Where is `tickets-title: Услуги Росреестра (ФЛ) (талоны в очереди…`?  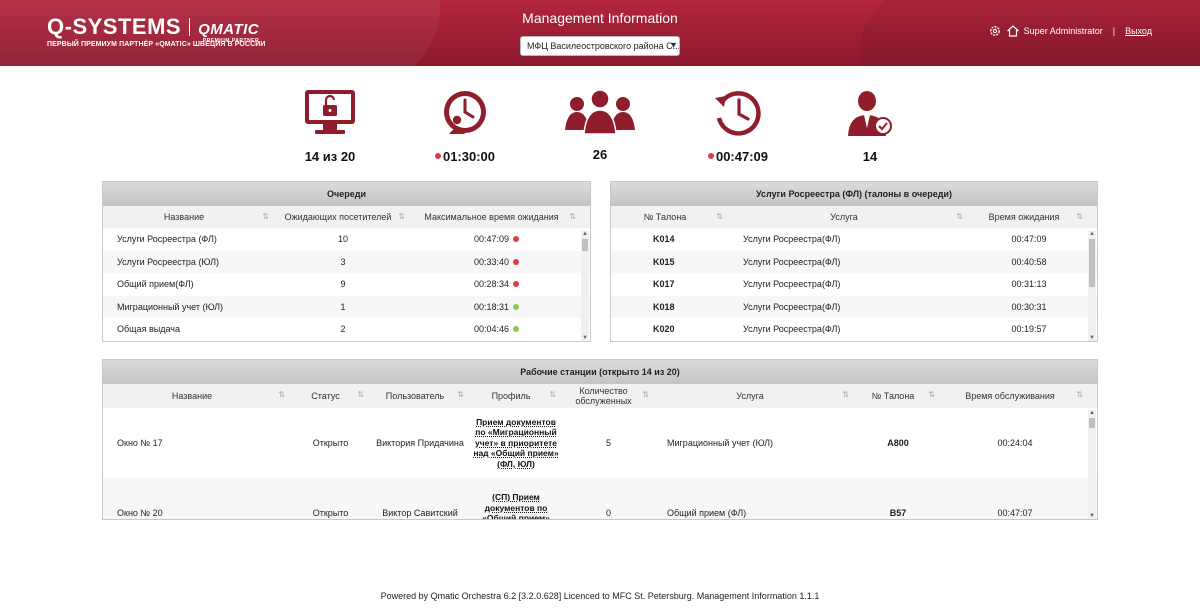 tickets-title: Услуги Росреестра (ФЛ) (талоны в очереди… is located at coordinates (854, 194).